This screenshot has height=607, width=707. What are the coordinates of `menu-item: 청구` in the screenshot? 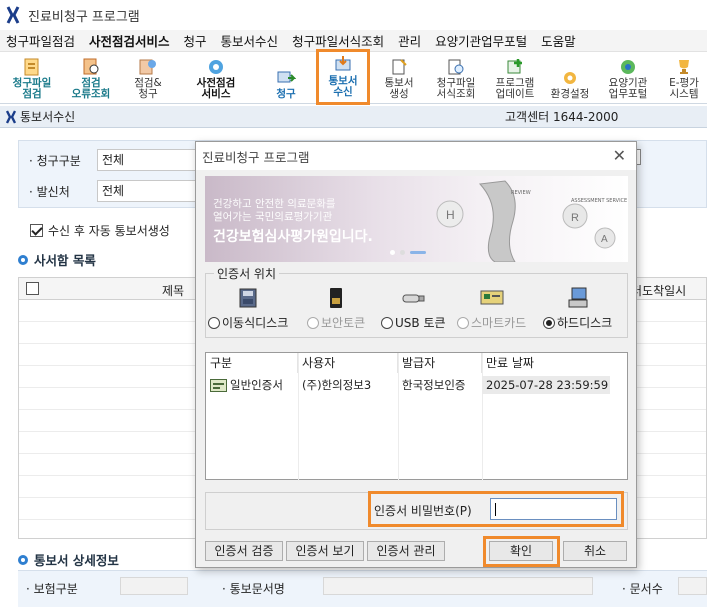 It's located at (196, 40).